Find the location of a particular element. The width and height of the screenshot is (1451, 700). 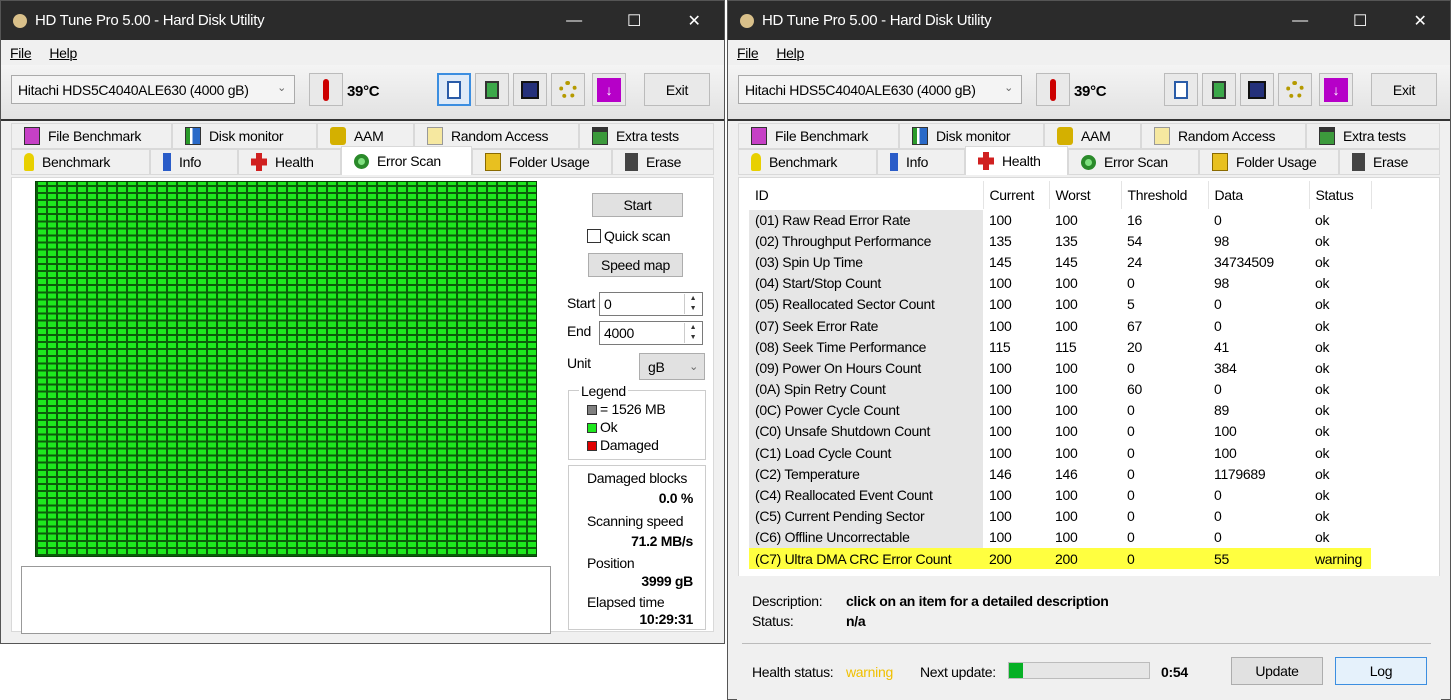

table-row: (C4) Reallocated Event Count 100 100 0 0 ok is located at coordinates (1060, 495).